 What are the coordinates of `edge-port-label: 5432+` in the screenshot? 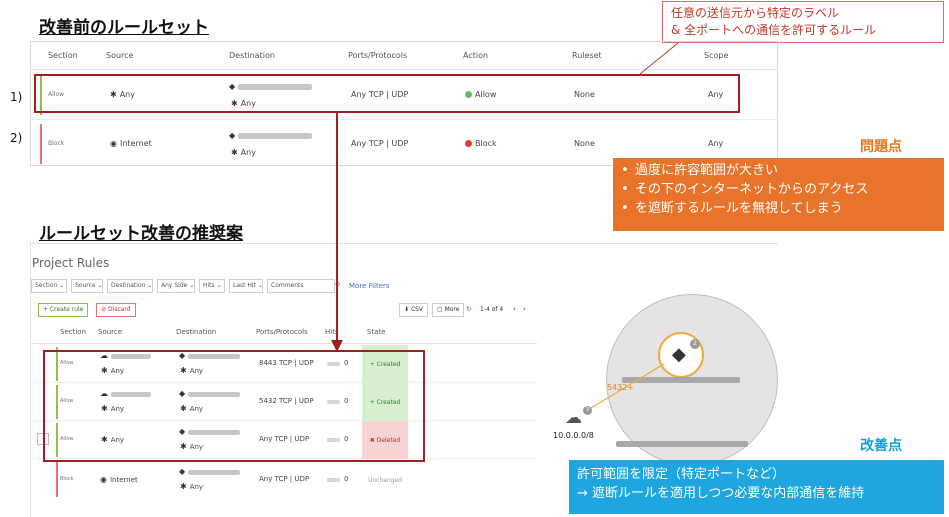 It's located at (621, 387).